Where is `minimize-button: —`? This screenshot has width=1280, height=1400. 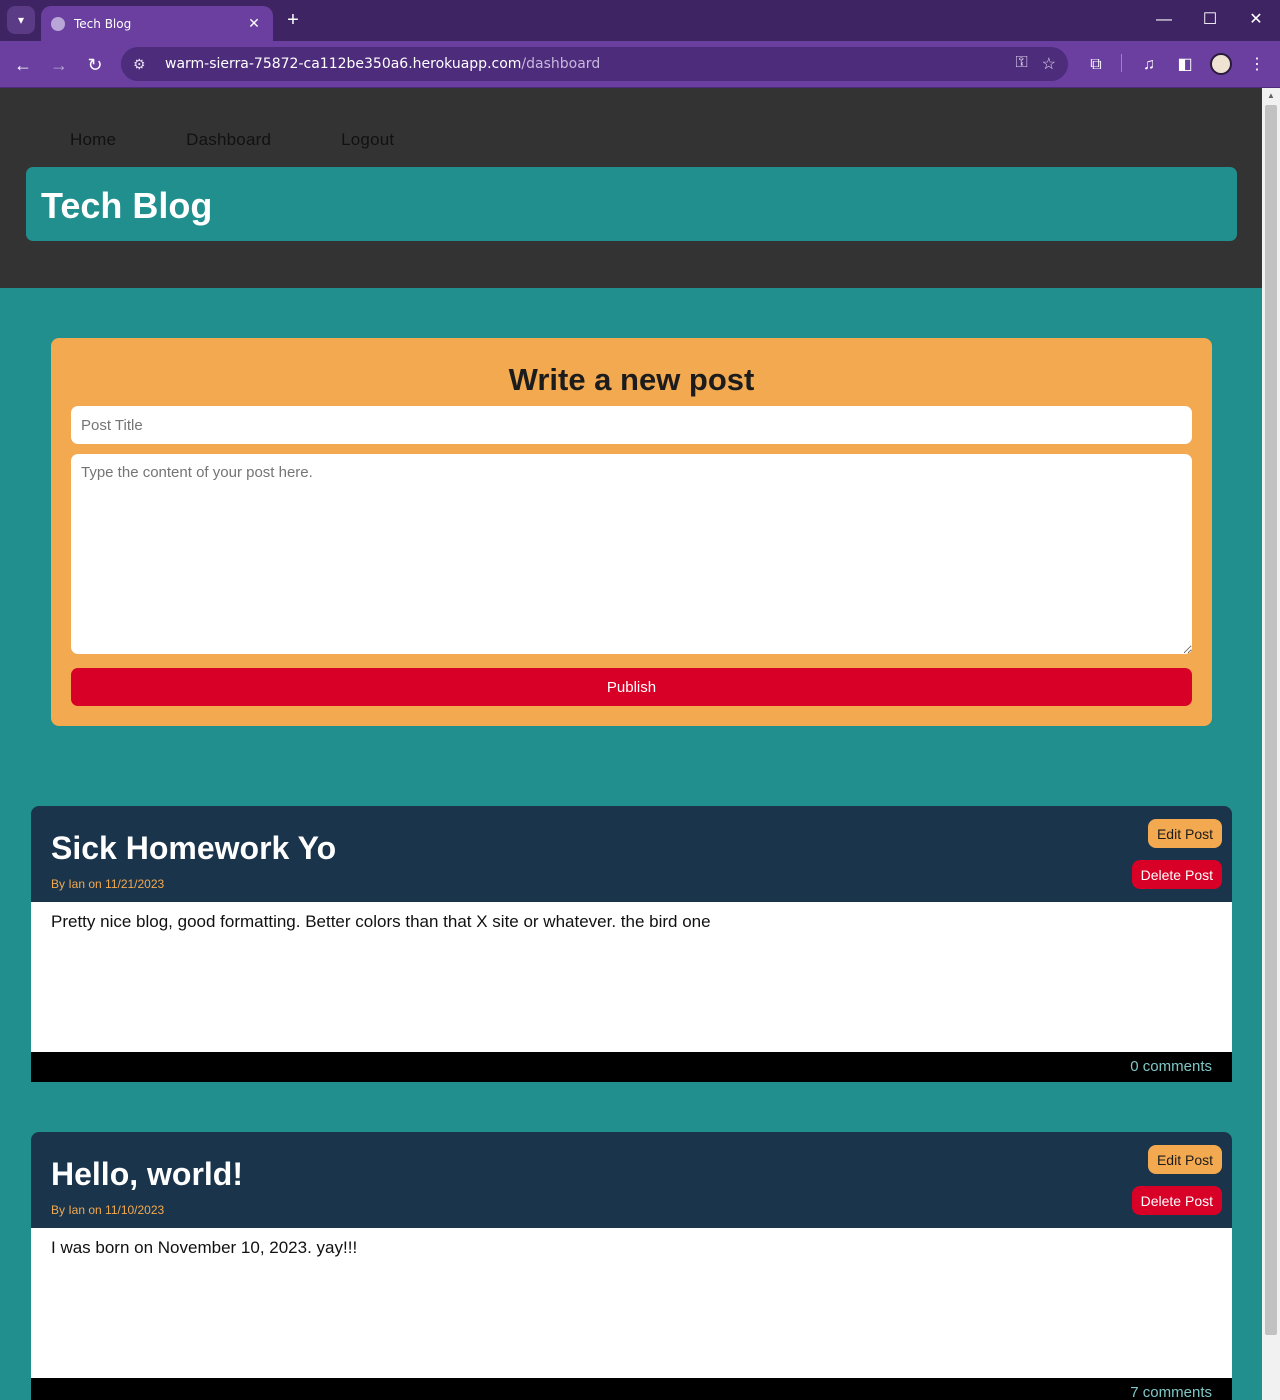 minimize-button: — is located at coordinates (1164, 20).